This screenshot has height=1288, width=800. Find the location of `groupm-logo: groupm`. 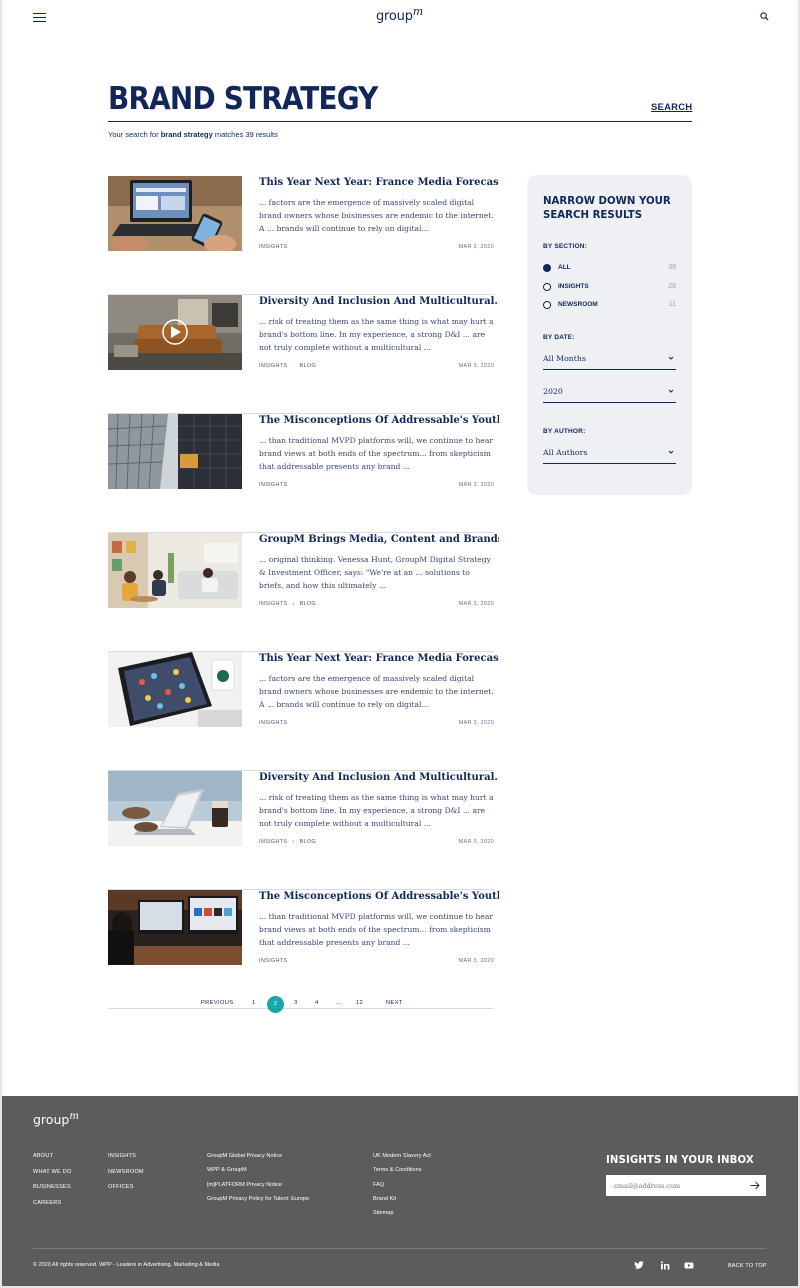

groupm-logo: groupm is located at coordinates (399, 14).